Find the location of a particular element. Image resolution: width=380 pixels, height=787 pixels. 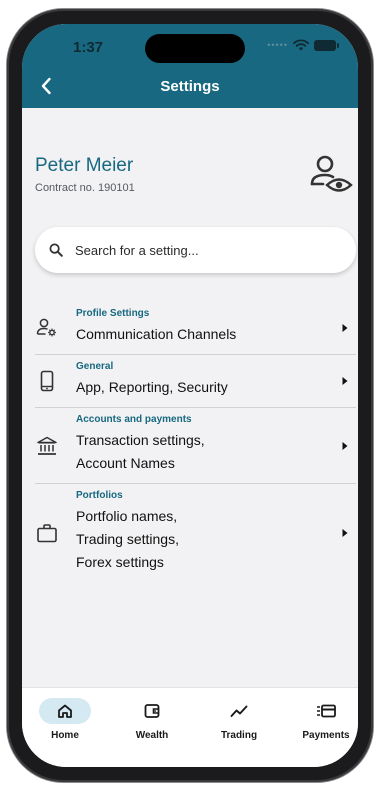

status-icons: ••••• is located at coordinates (303, 45).